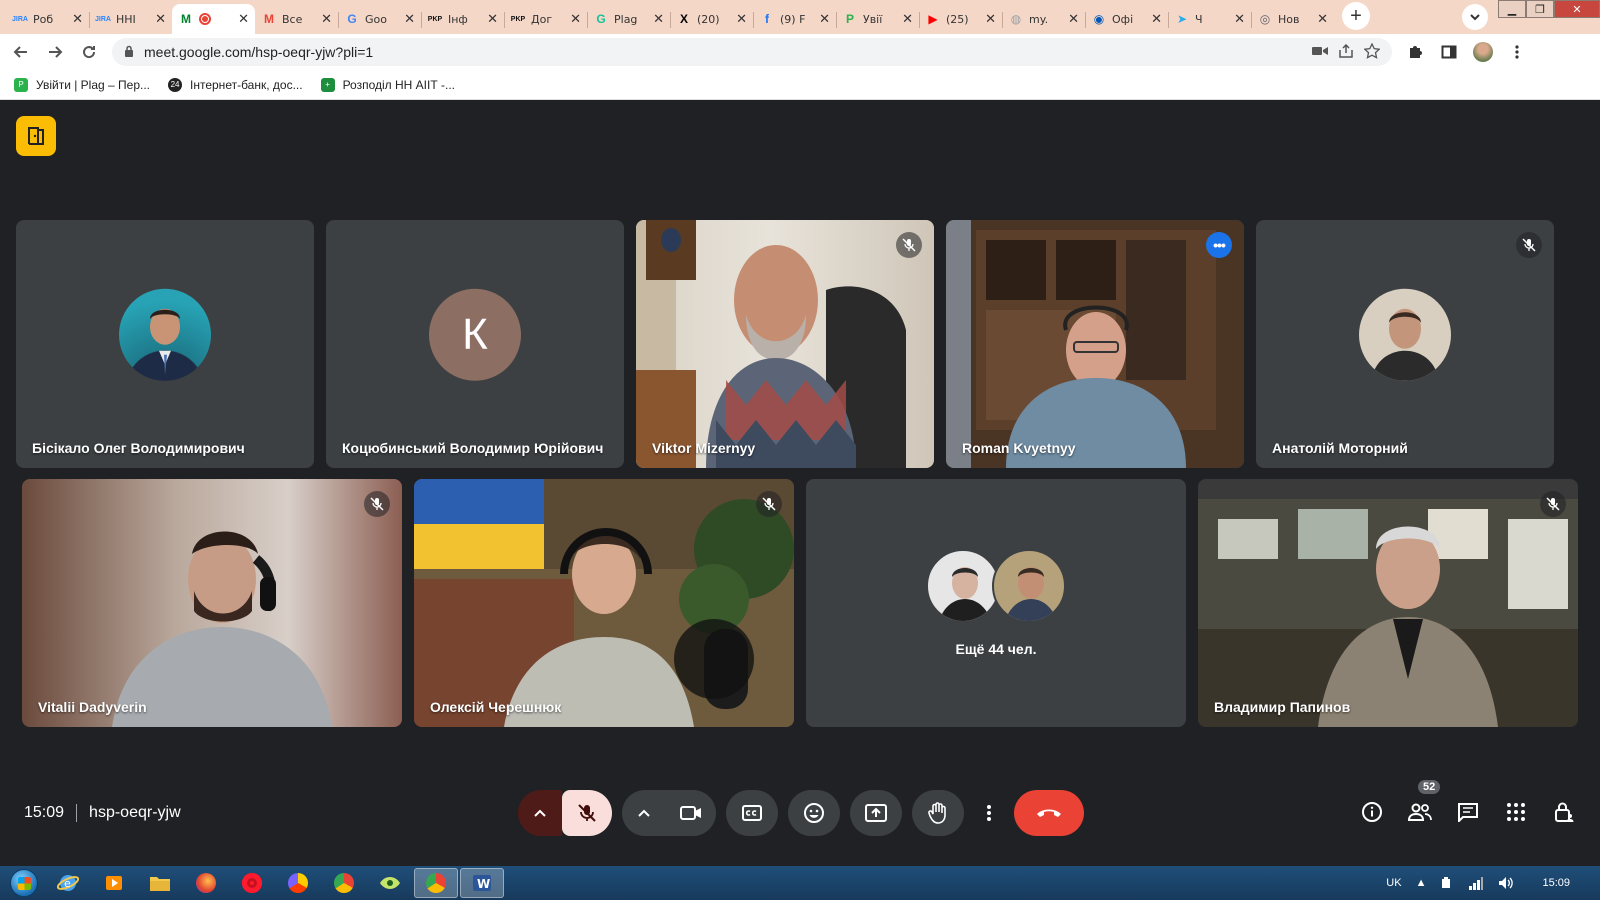 This screenshot has height=900, width=1600. I want to click on taskbar-yandex-browser, so click(298, 883).